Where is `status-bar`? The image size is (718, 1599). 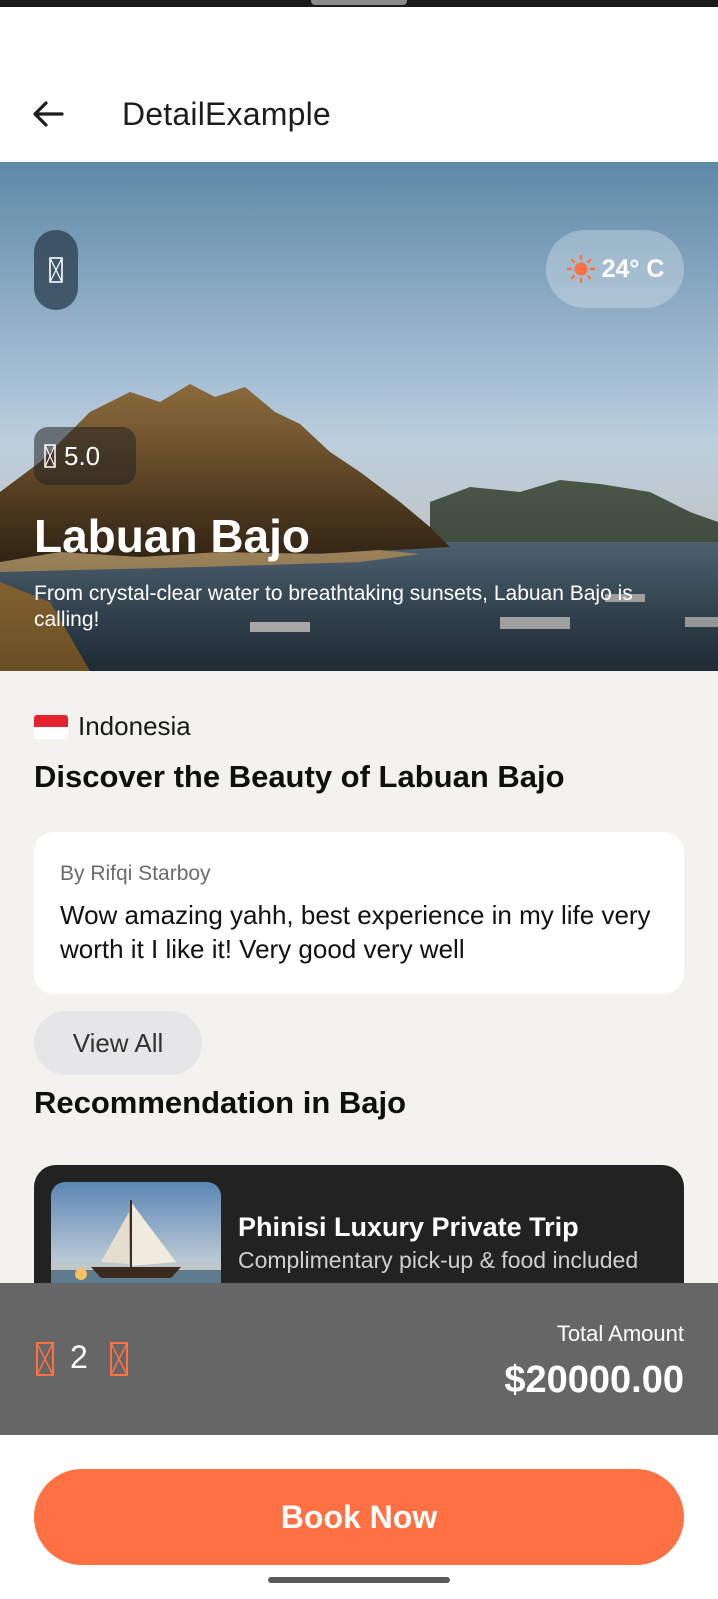
status-bar is located at coordinates (359, 3).